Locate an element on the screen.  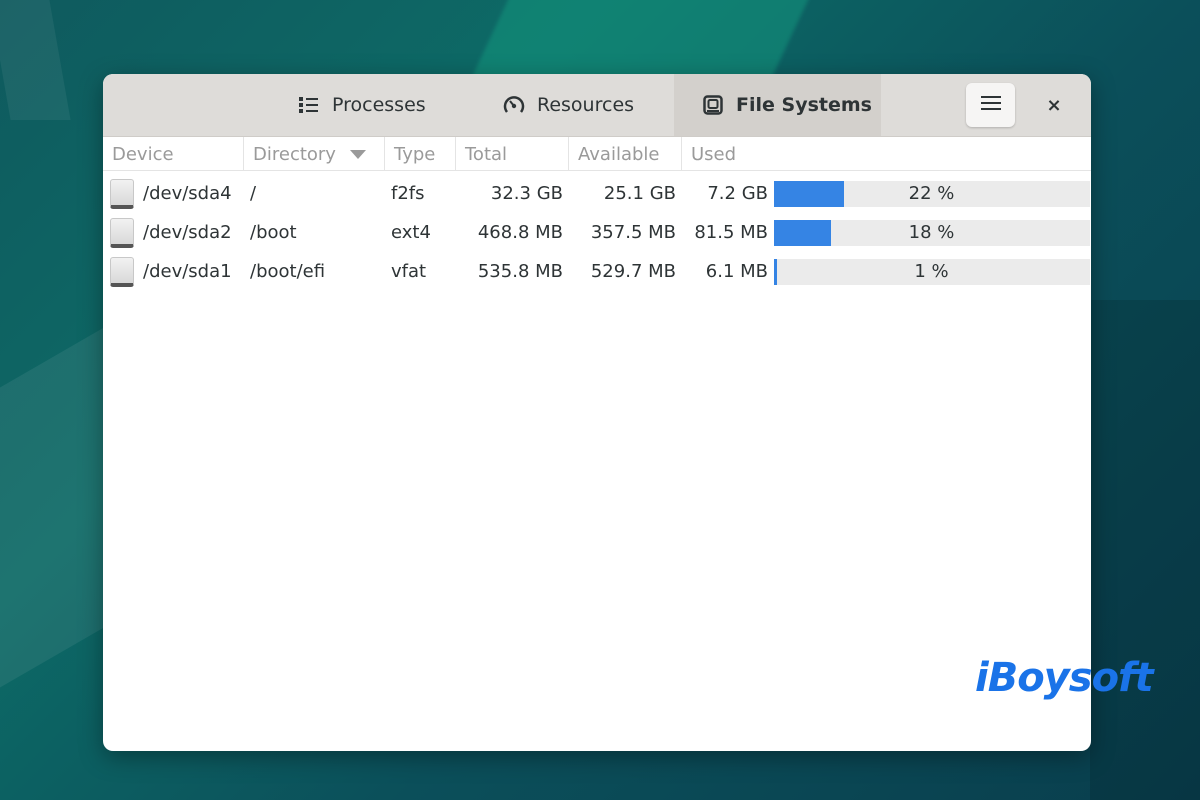
available-cell: 529.7 MB is located at coordinates (633, 271).